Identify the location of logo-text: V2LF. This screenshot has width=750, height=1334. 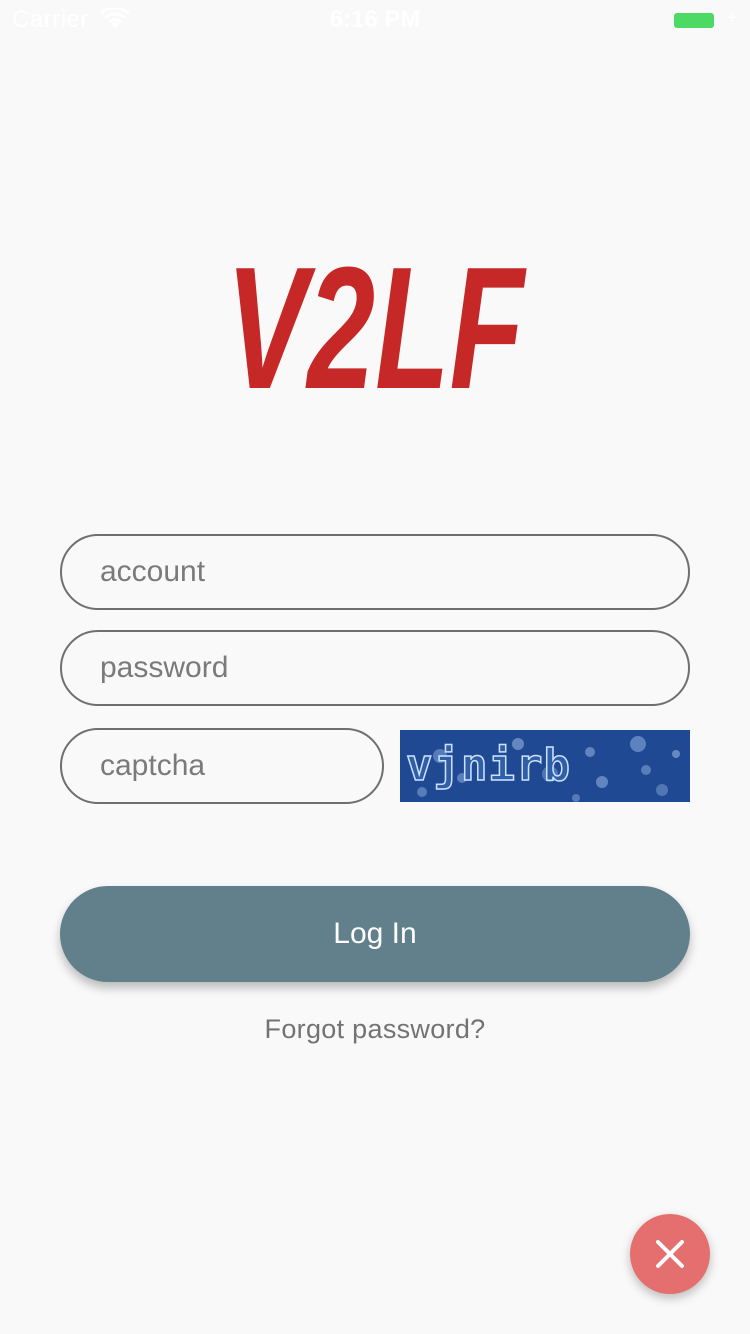
(376, 325).